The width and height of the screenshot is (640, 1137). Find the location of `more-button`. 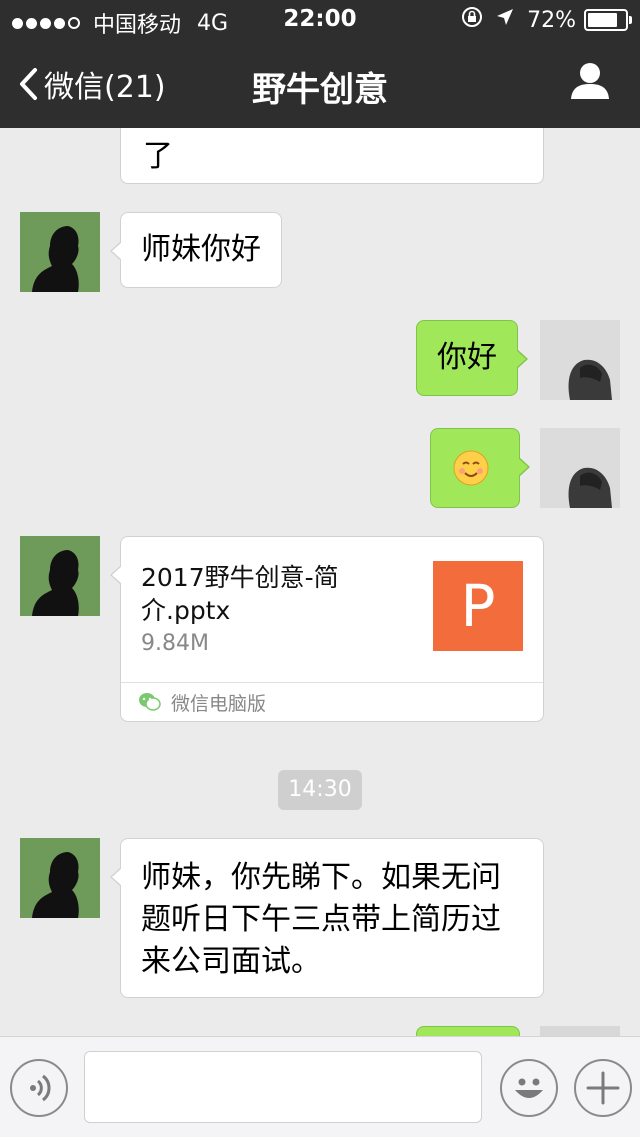

more-button is located at coordinates (603, 1088).